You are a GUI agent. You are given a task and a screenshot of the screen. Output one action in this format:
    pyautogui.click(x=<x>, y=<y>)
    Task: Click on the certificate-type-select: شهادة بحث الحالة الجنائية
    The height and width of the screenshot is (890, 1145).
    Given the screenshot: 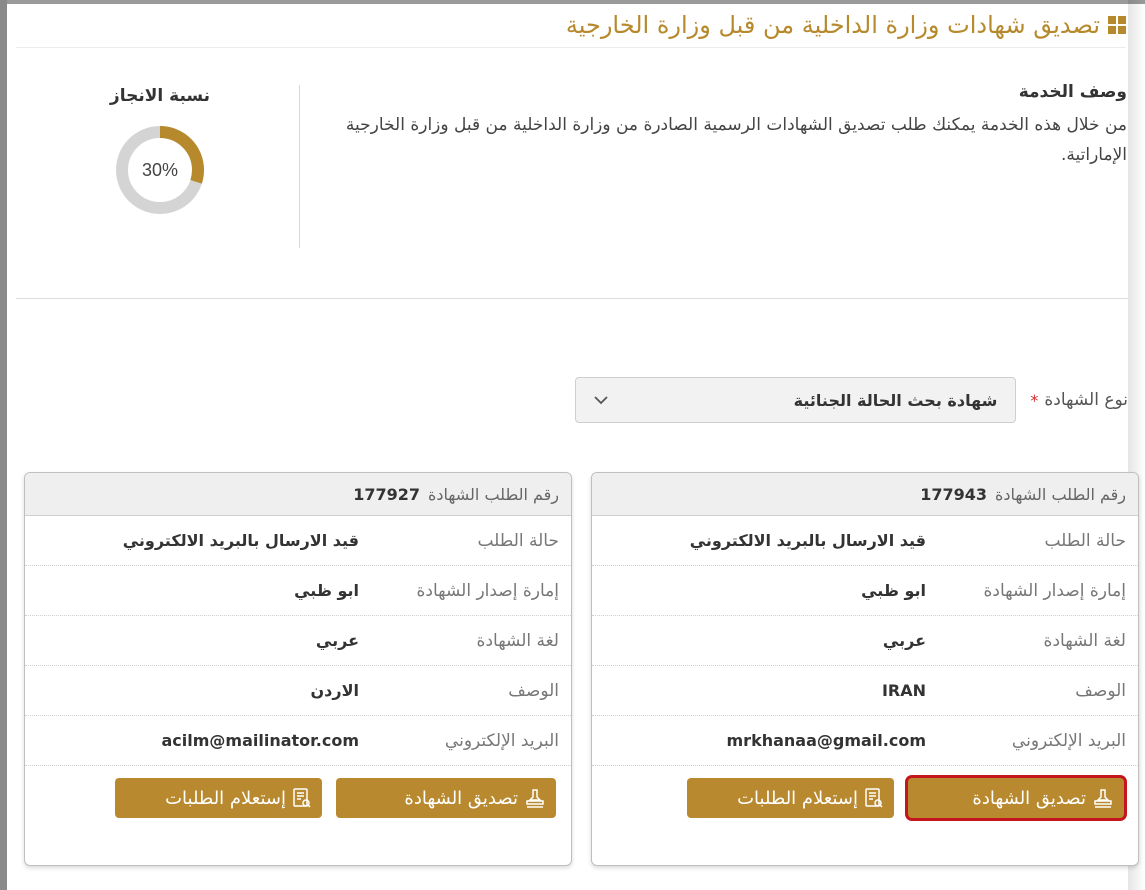 What is the action you would take?
    pyautogui.click(x=796, y=400)
    